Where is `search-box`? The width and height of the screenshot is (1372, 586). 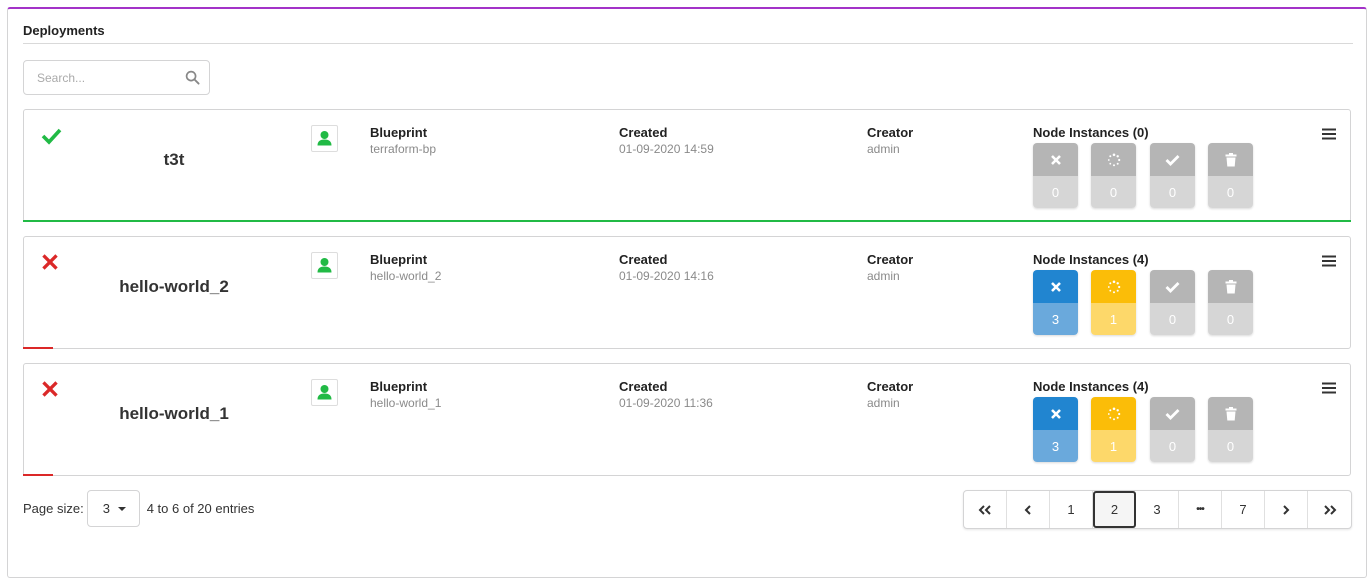
search-box is located at coordinates (116, 77).